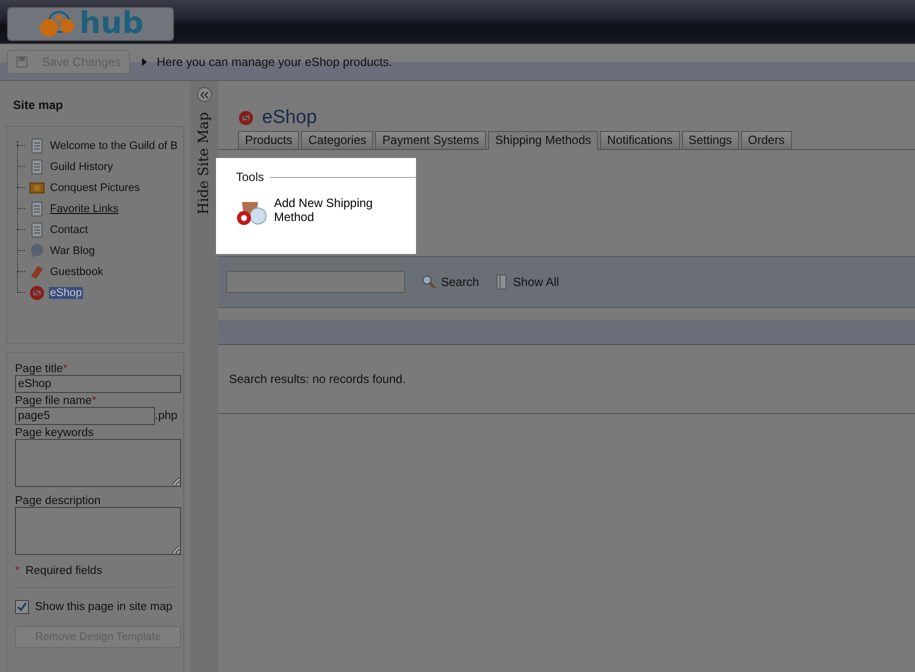 The image size is (915, 672). What do you see at coordinates (72, 250) in the screenshot?
I see `tree-item: War Blog` at bounding box center [72, 250].